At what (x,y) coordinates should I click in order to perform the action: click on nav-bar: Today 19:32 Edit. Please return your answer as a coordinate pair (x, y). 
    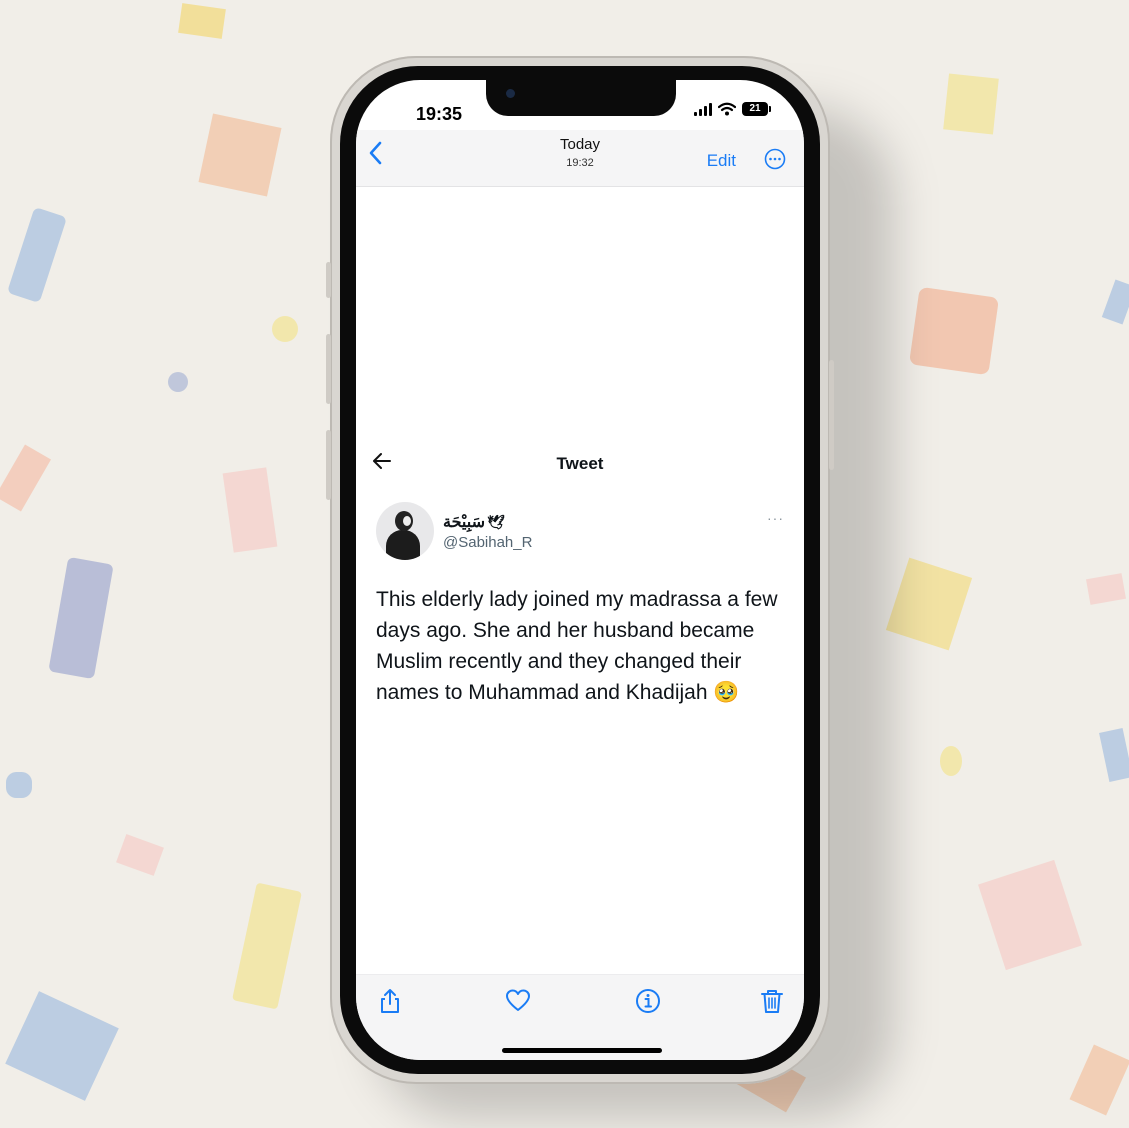
    Looking at the image, I should click on (580, 158).